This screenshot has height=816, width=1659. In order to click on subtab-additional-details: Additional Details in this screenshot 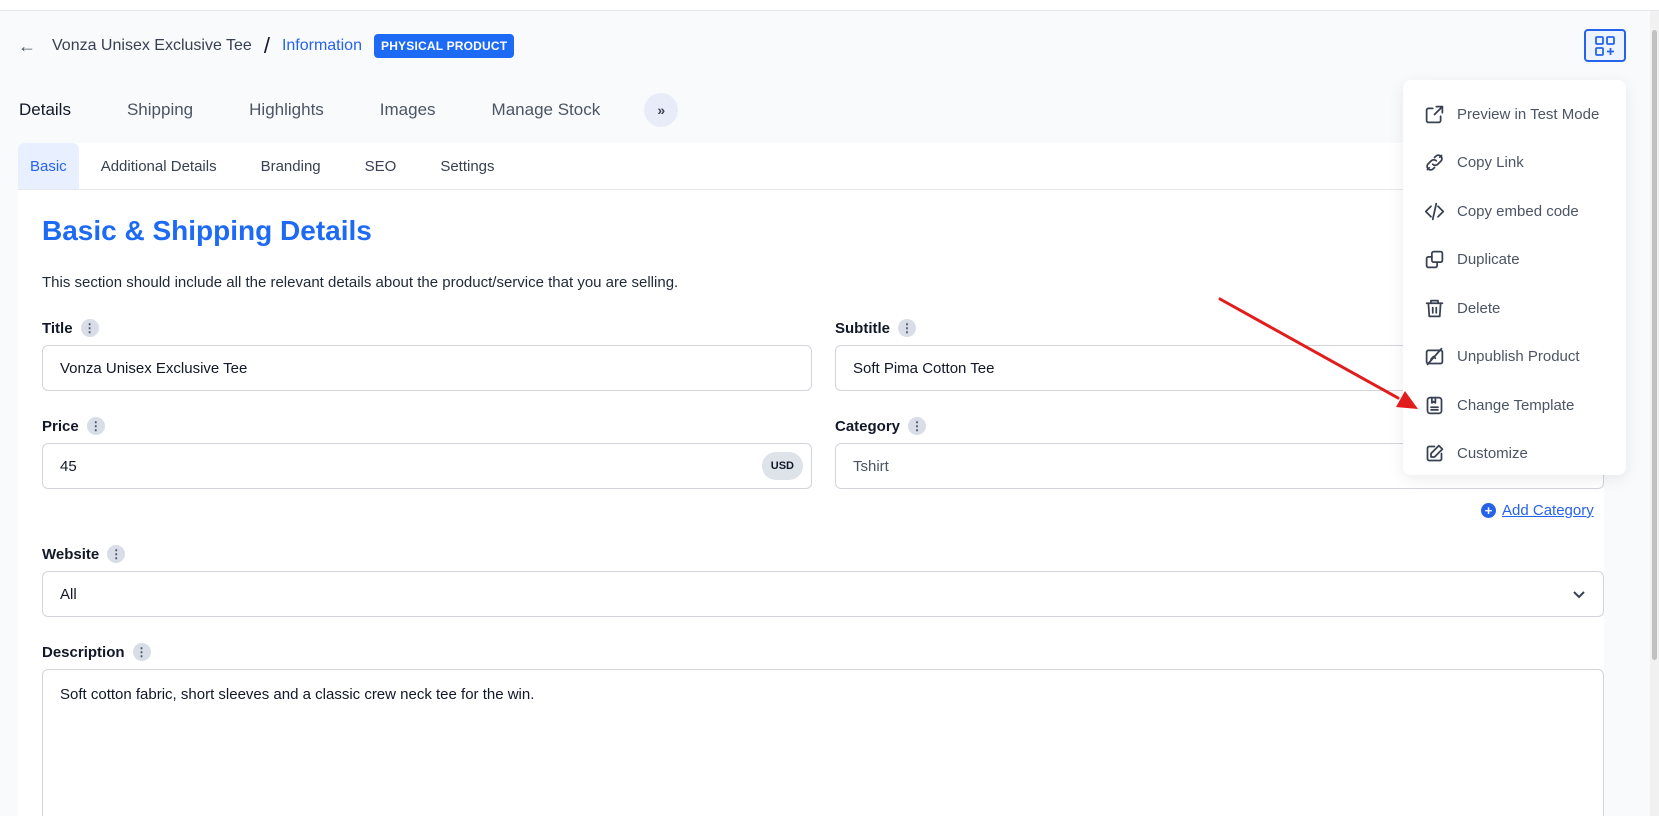, I will do `click(159, 166)`.